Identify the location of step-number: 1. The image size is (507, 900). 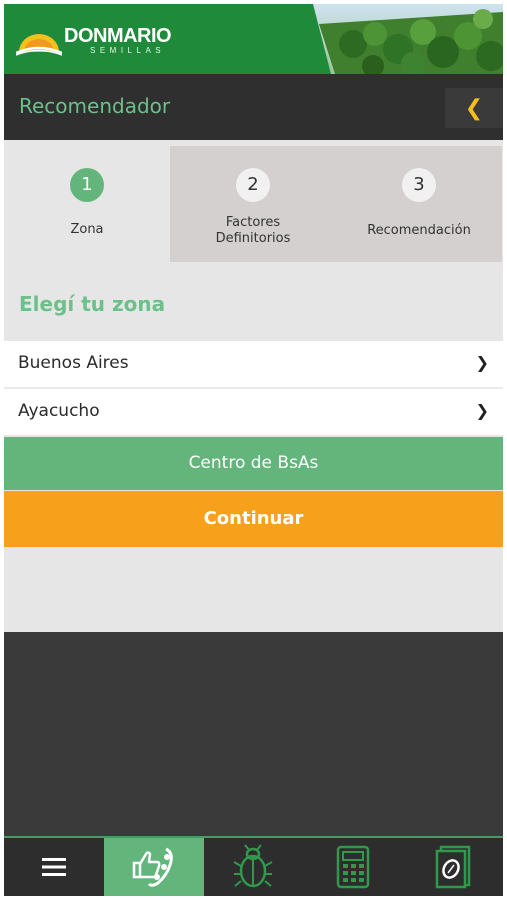
(87, 185).